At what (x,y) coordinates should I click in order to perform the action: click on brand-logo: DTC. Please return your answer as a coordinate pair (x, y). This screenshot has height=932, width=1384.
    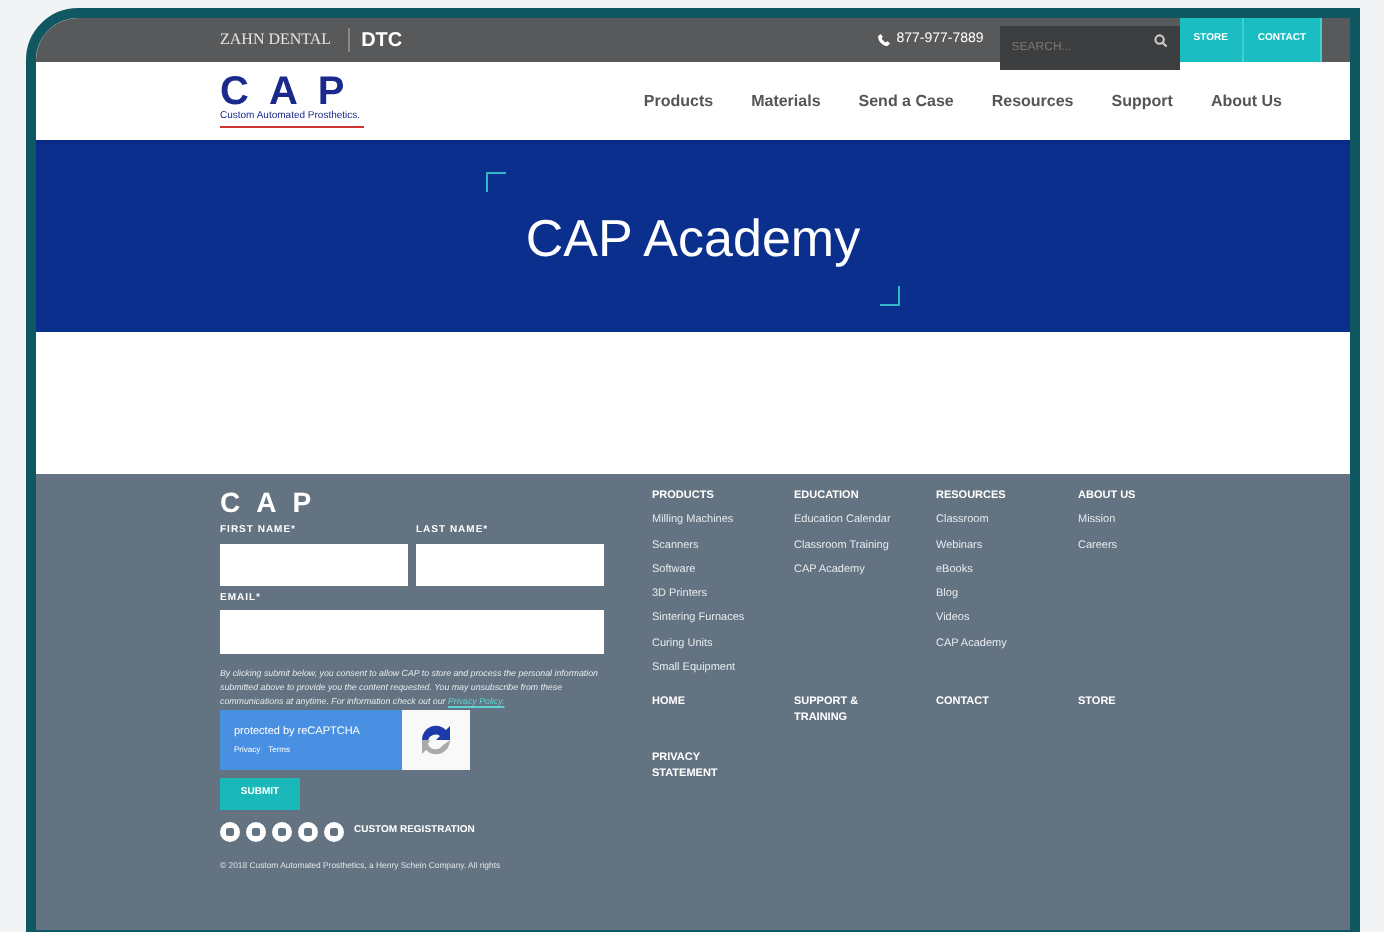
    Looking at the image, I should click on (382, 40).